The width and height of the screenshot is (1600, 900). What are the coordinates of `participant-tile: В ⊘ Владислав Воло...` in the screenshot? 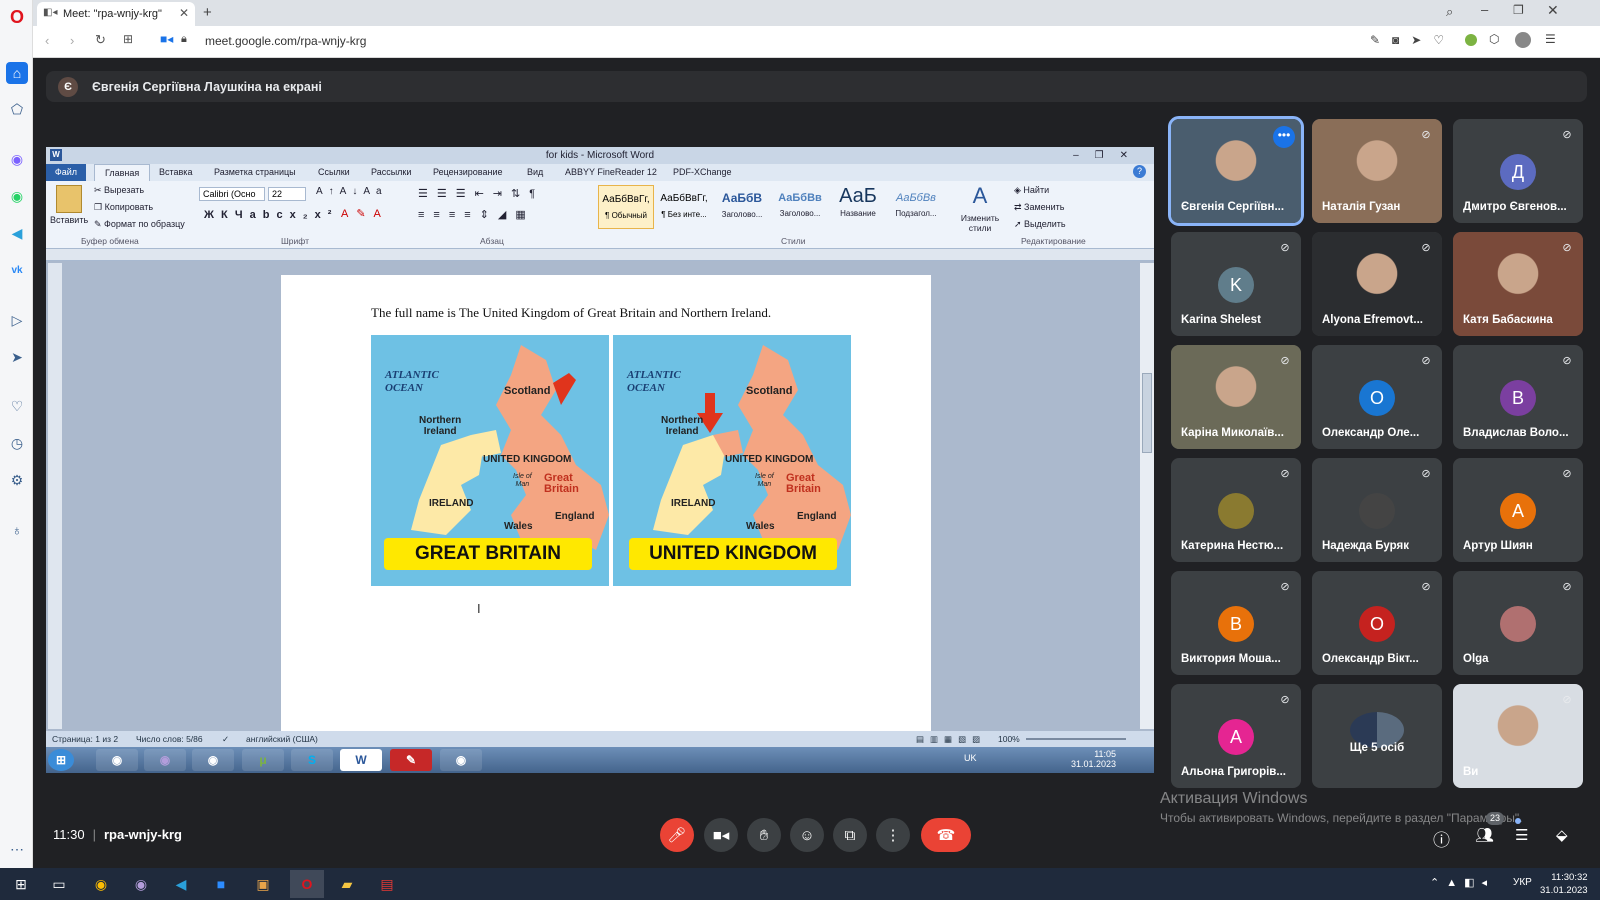 It's located at (1518, 397).